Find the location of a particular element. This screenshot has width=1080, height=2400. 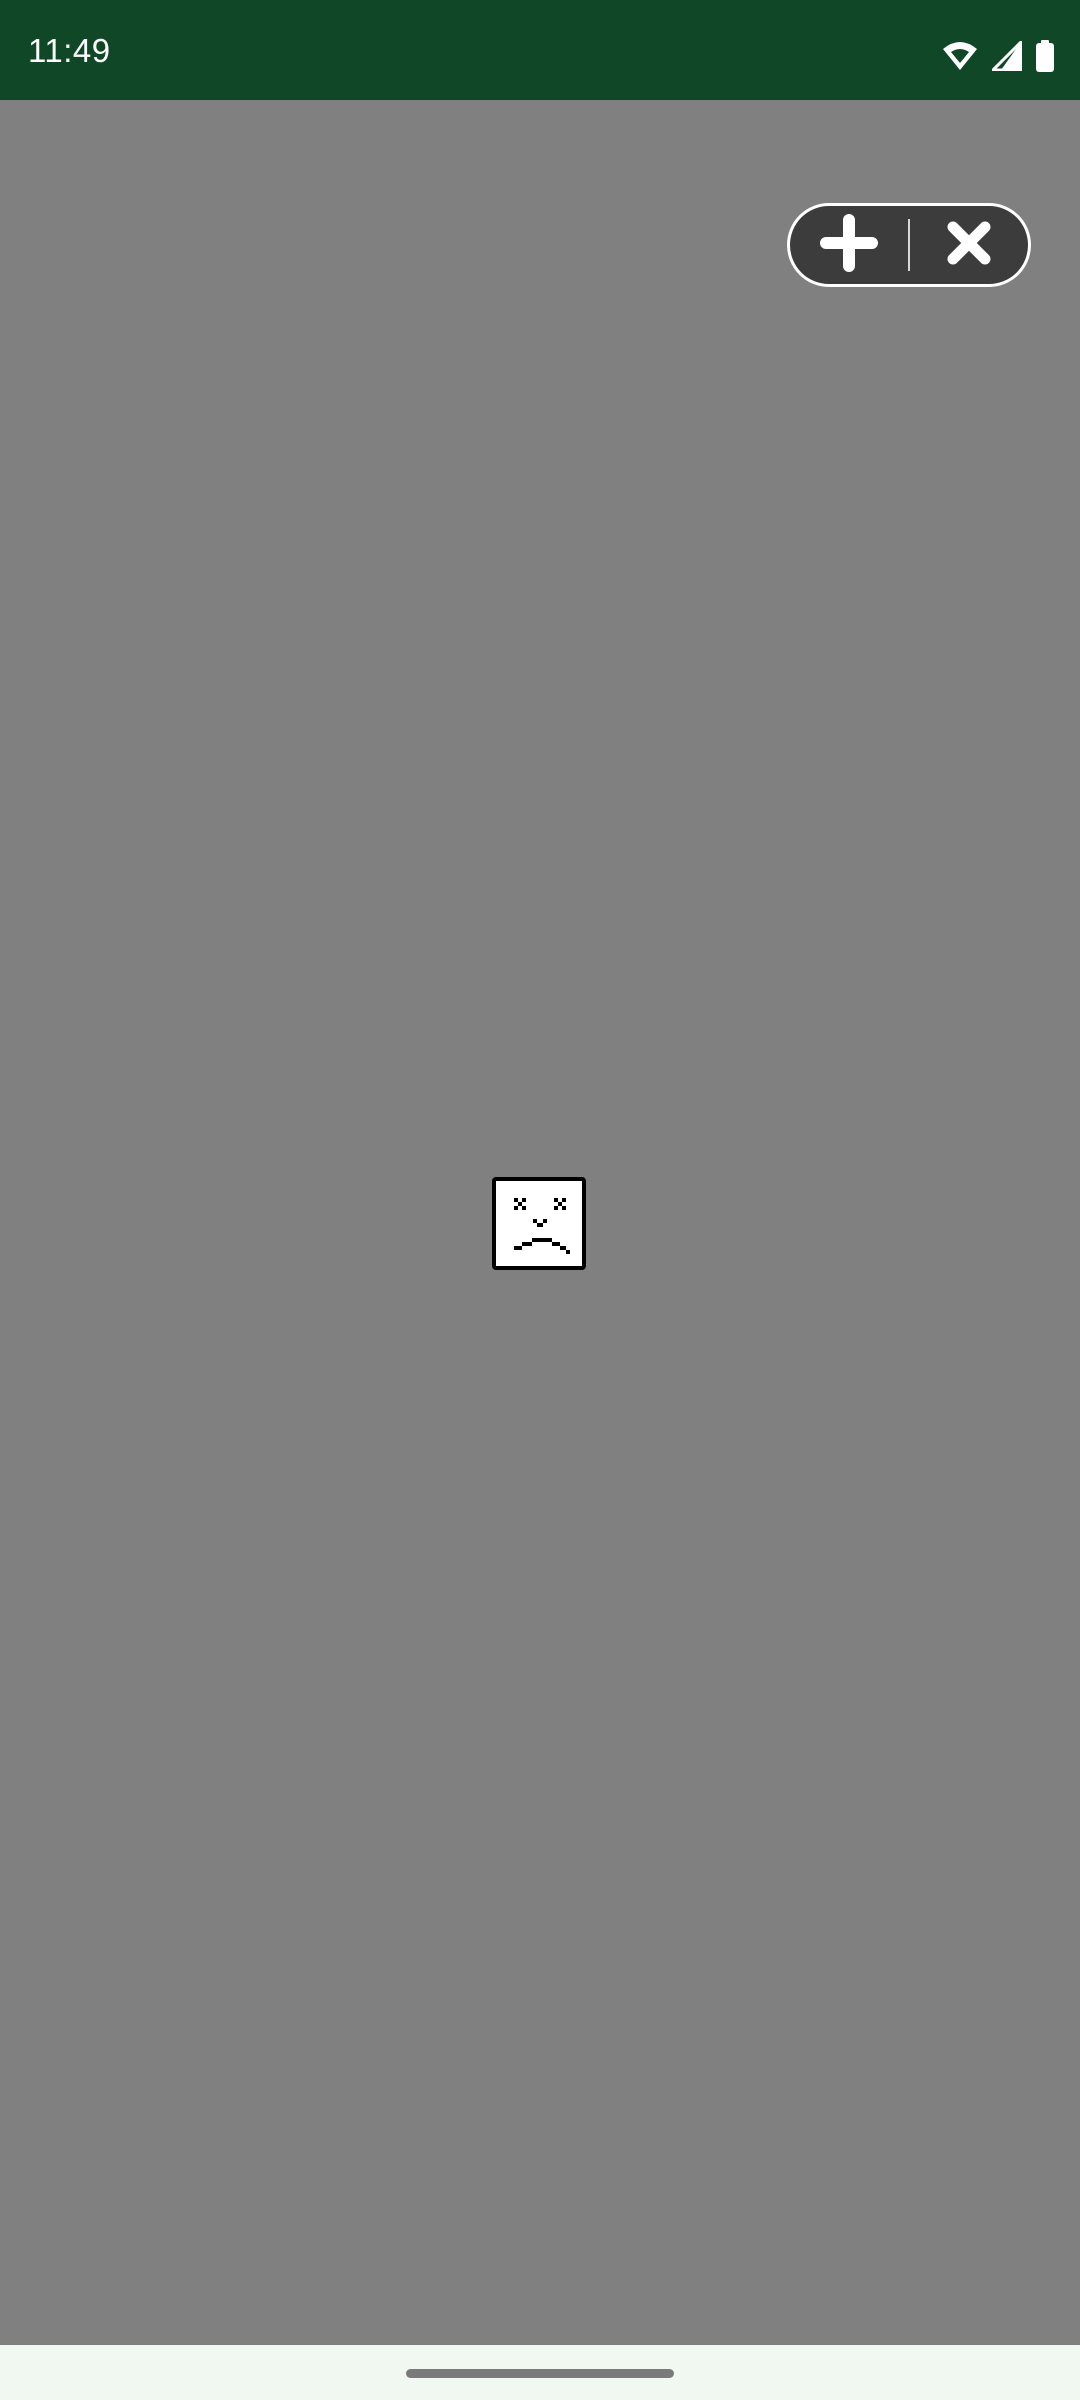

home-indicator is located at coordinates (540, 2373).